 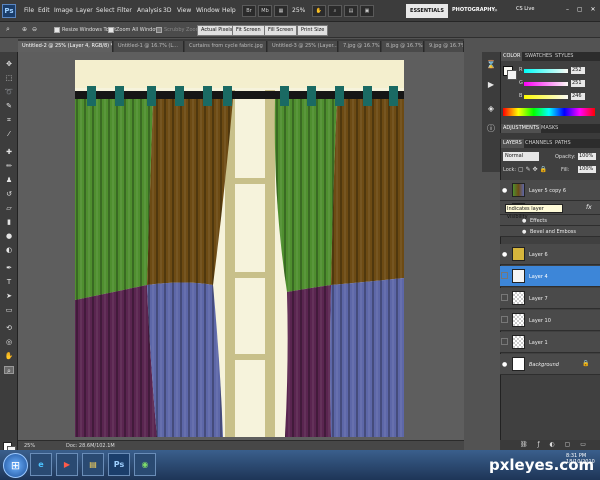 I want to click on 3d-rotate-tool-icon: ⟲, so click(x=9, y=328).